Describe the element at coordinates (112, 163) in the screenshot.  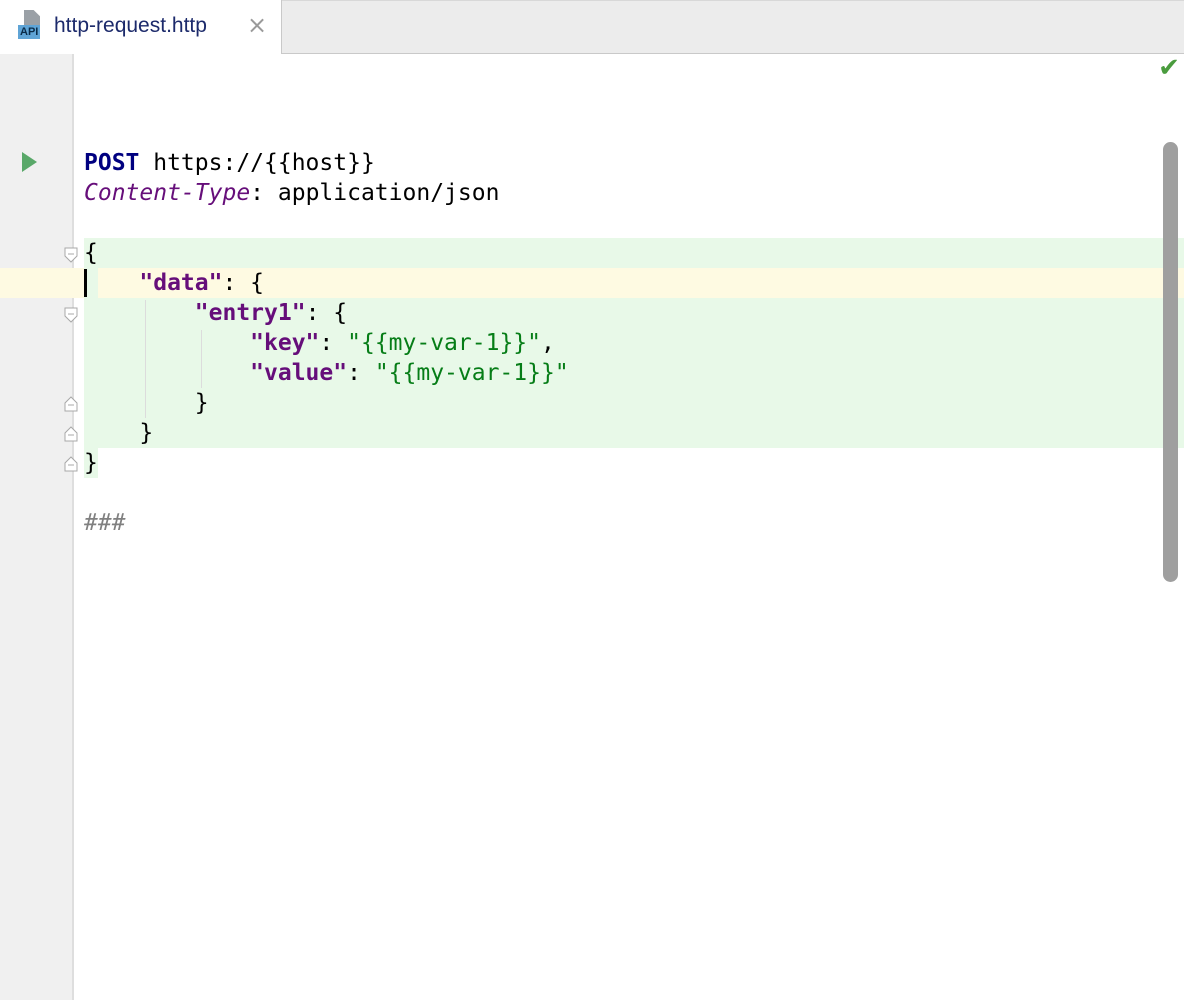
I see `http-method: POST` at that location.